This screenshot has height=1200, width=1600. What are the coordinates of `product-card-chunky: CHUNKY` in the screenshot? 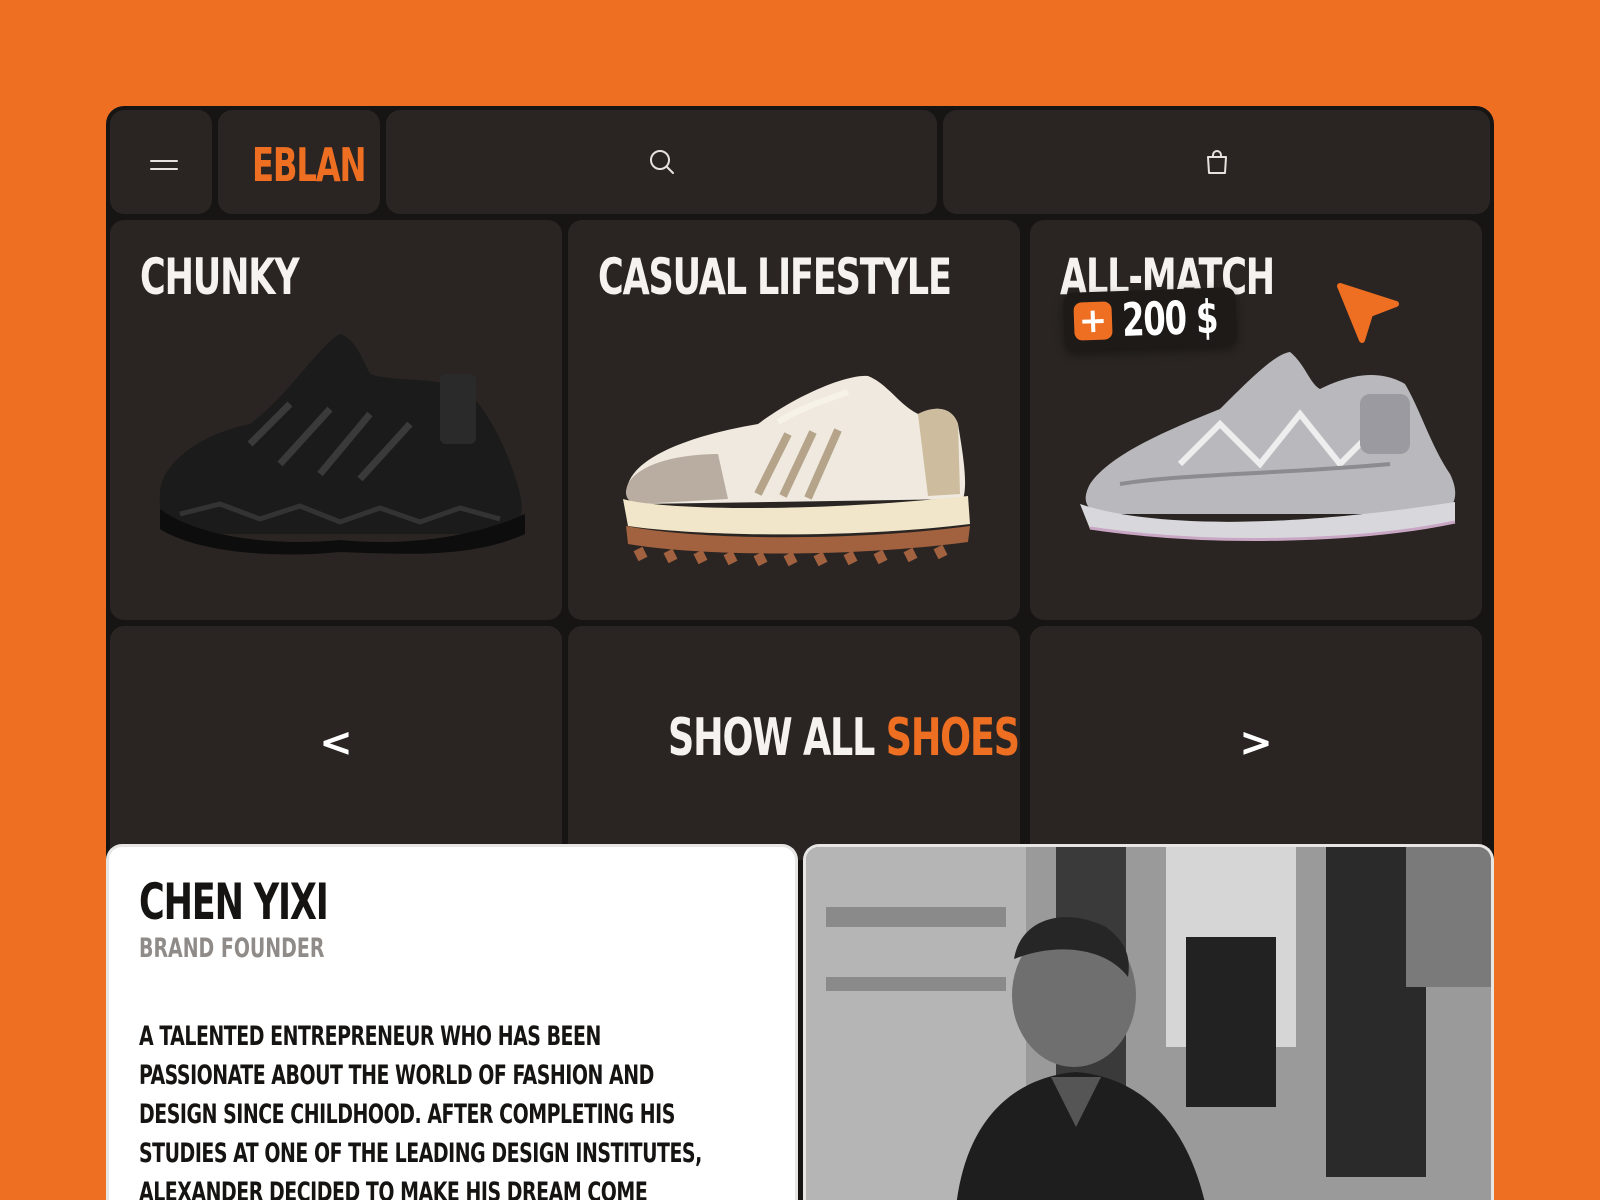 It's located at (336, 420).